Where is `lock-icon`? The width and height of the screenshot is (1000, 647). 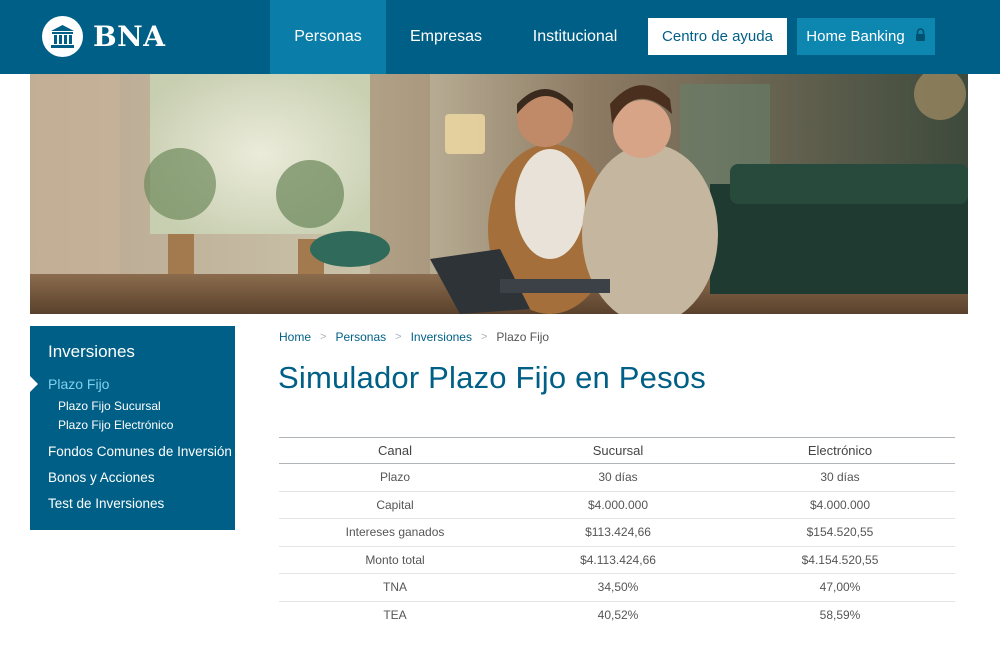
lock-icon is located at coordinates (920, 36).